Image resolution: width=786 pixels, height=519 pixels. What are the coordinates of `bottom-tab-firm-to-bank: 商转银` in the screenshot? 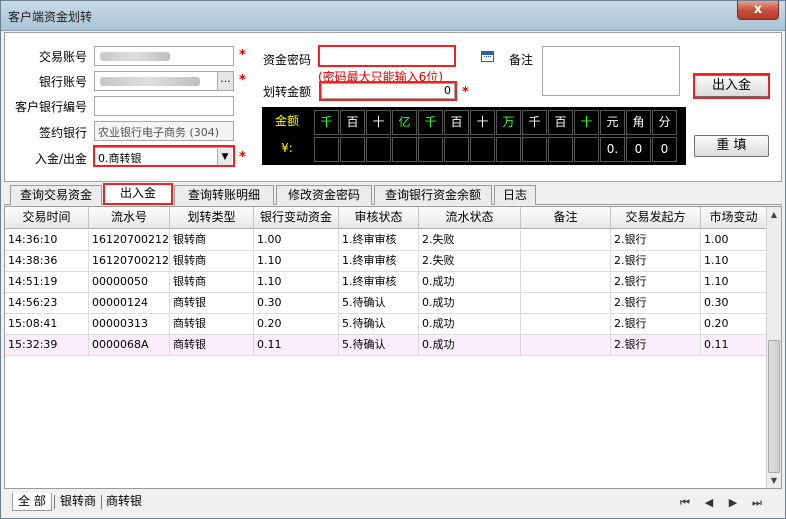 It's located at (124, 502).